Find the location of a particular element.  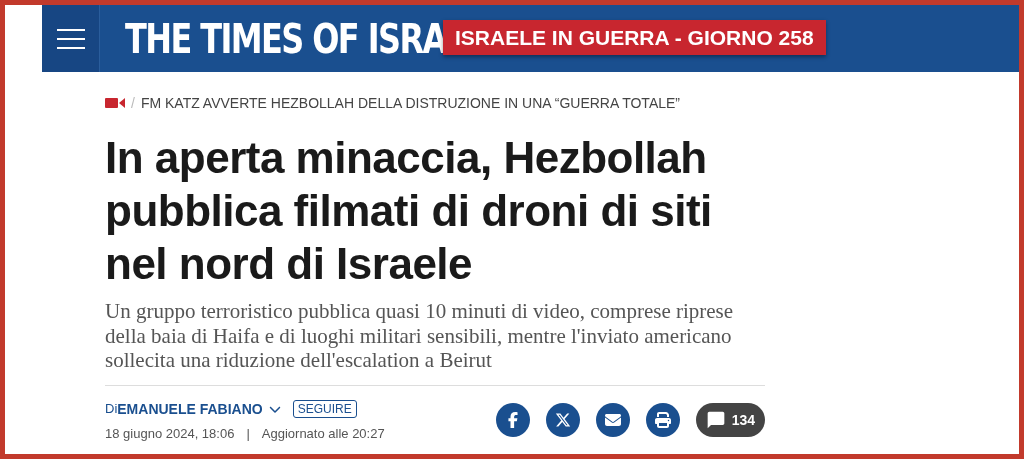

author-link: EMANUELE FABIANO is located at coordinates (190, 408).